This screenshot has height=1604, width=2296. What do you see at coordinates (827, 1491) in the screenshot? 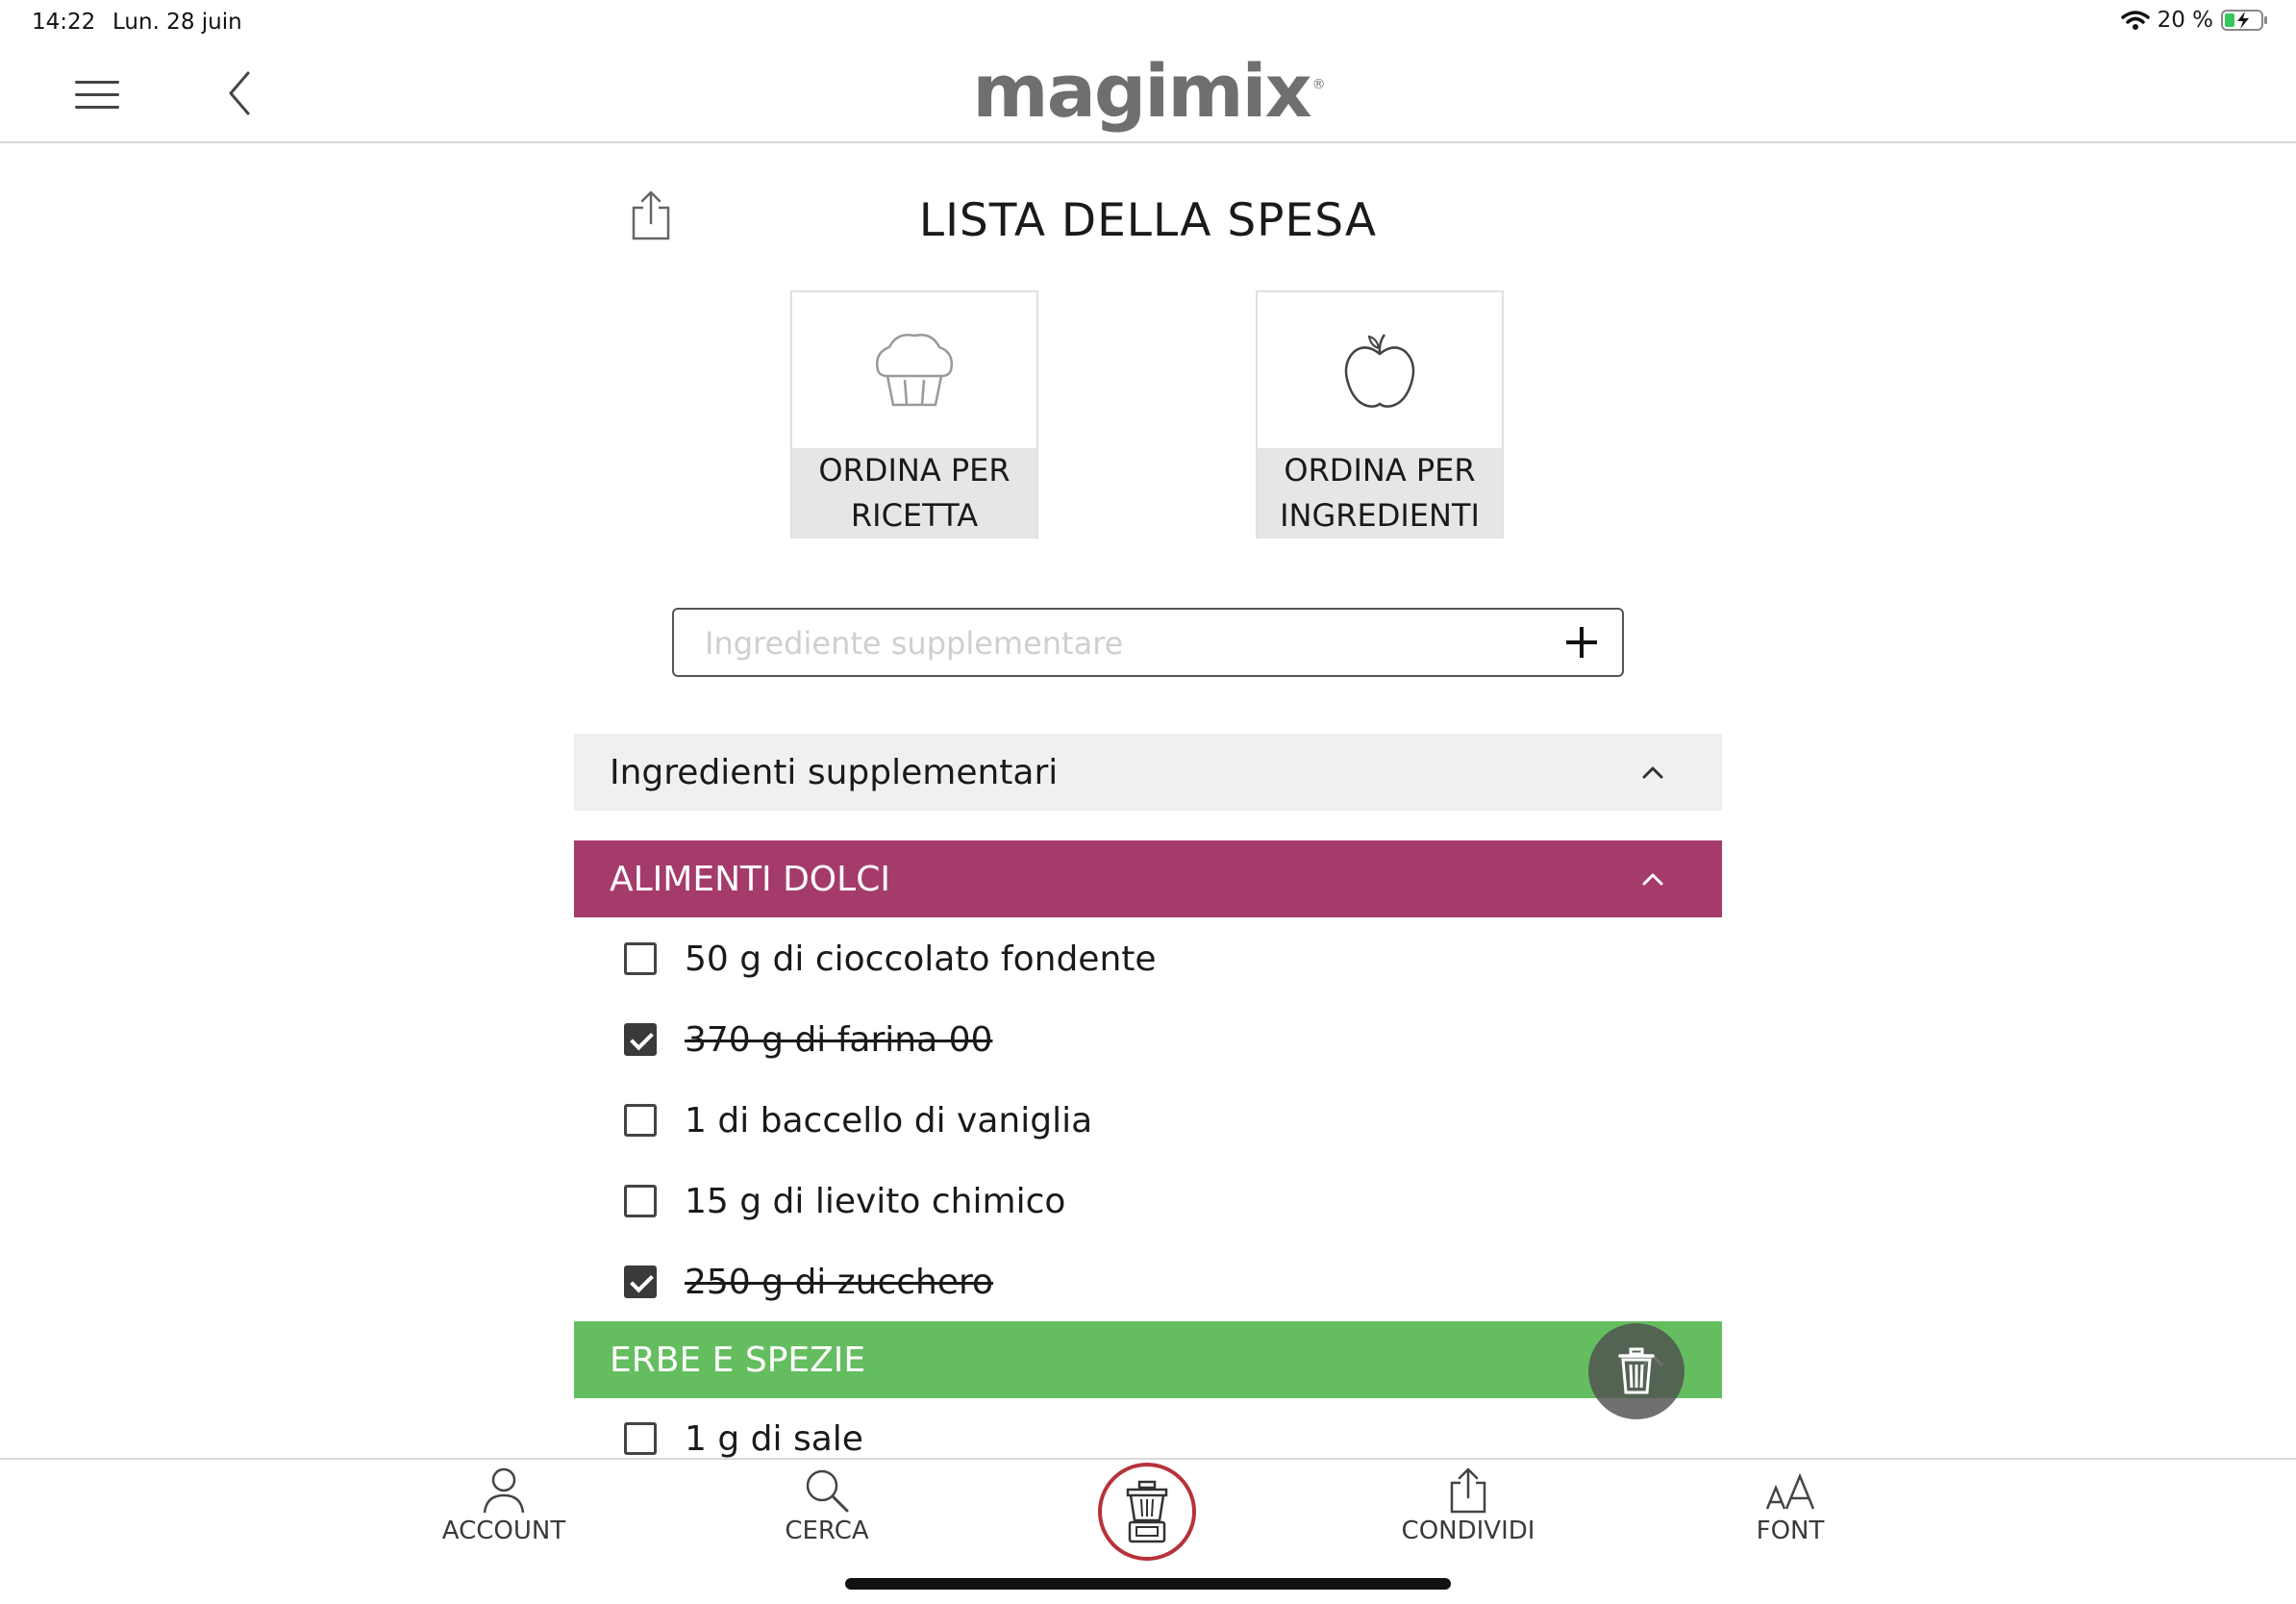
I see `search-icon` at bounding box center [827, 1491].